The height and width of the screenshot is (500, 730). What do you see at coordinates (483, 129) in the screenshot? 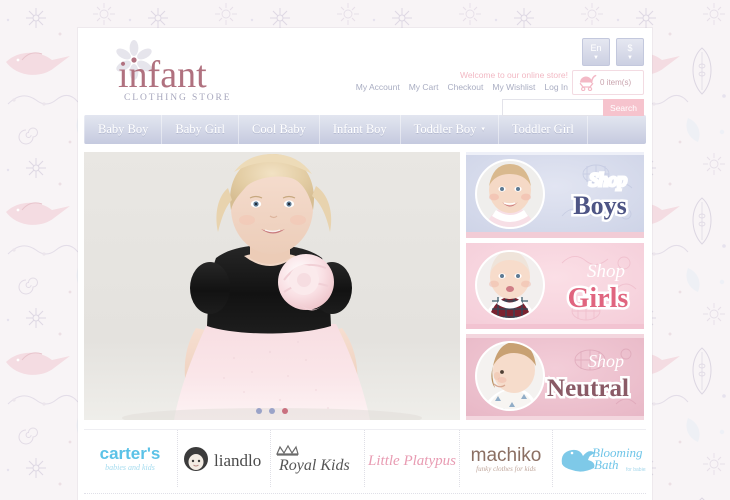
I see `chevron-down-icon: ▾` at bounding box center [483, 129].